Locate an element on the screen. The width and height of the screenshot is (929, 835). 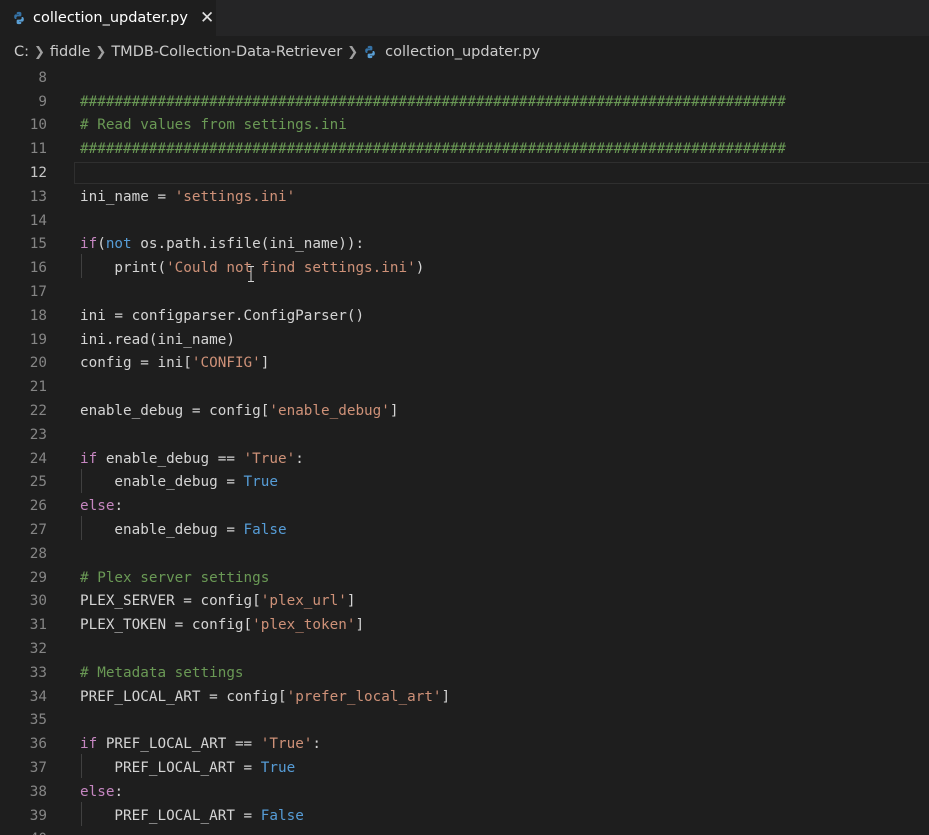
code-line: 26 else: is located at coordinates (464, 506).